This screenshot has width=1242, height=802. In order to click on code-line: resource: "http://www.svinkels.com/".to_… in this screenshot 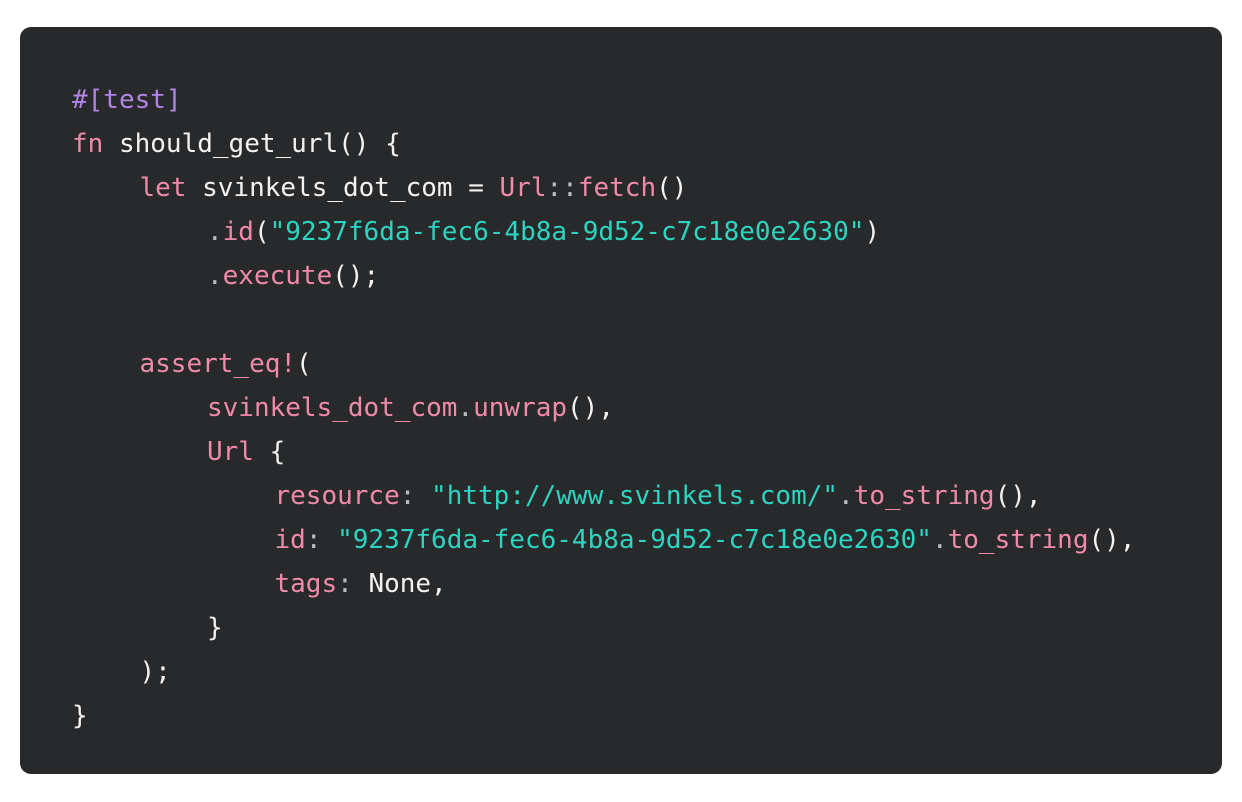, I will do `click(647, 496)`.